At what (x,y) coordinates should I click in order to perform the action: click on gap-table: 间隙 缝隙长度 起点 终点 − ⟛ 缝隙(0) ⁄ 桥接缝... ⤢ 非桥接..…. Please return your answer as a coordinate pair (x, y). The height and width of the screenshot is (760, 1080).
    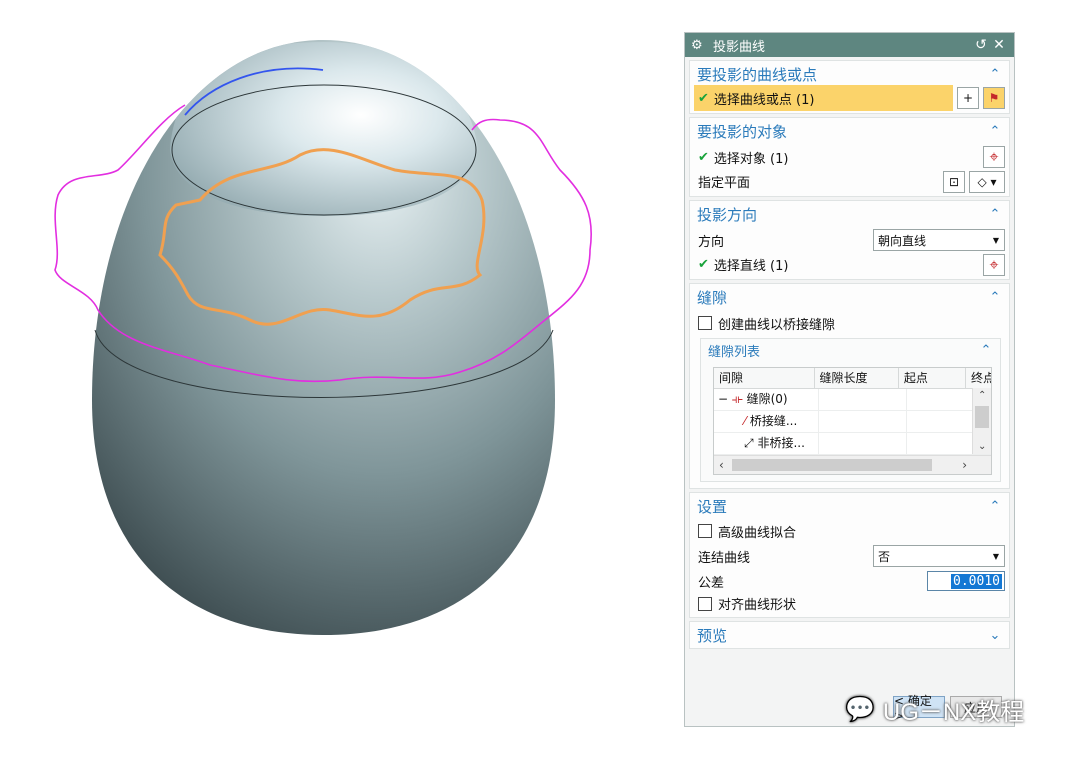
    Looking at the image, I should click on (852, 421).